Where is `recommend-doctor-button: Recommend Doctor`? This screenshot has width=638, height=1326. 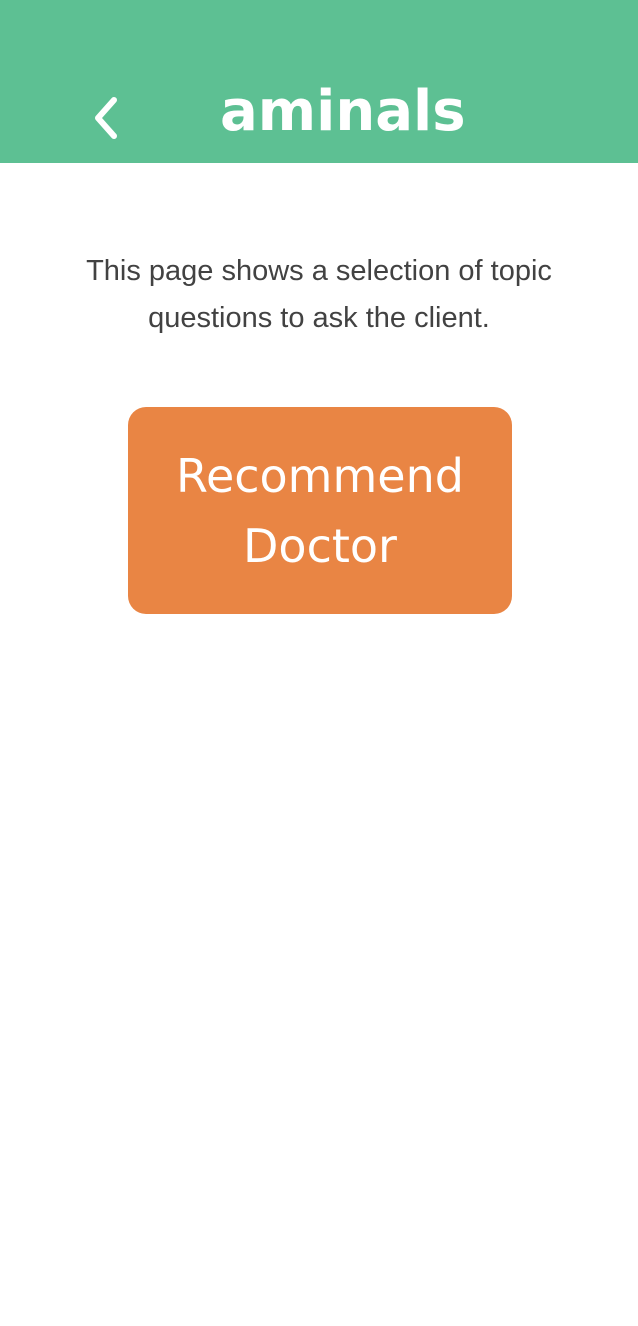 recommend-doctor-button: Recommend Doctor is located at coordinates (320, 510).